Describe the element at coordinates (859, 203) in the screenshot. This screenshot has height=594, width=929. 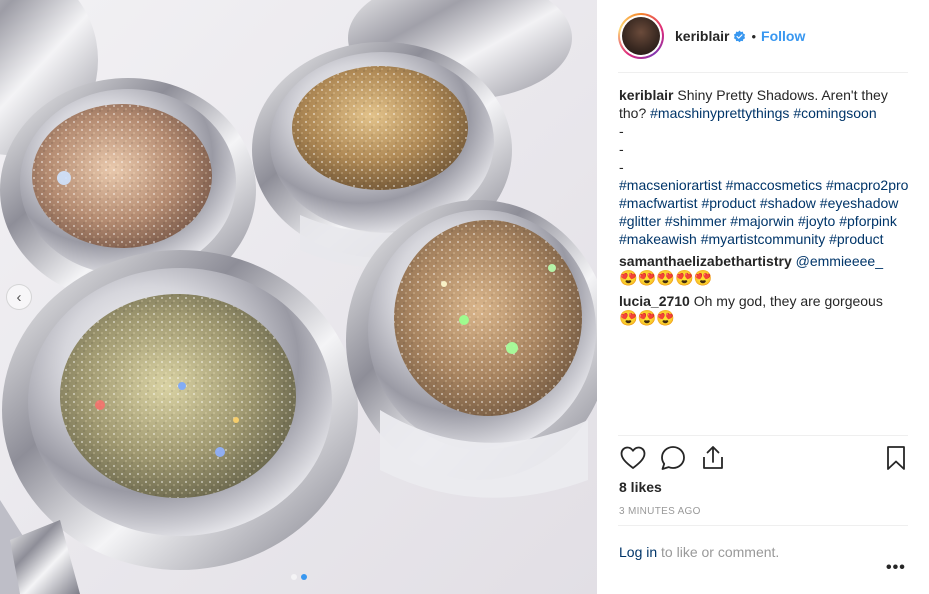
I see `hashtag: #eyeshadow` at that location.